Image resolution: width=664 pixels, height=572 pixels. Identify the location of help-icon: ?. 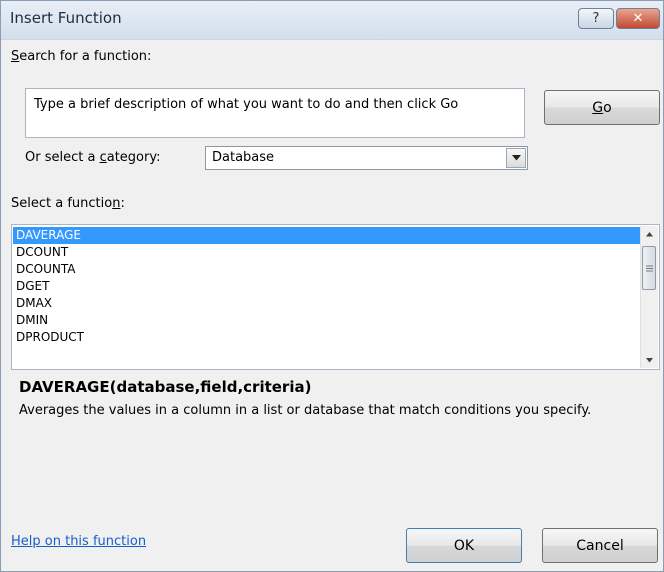
(596, 18).